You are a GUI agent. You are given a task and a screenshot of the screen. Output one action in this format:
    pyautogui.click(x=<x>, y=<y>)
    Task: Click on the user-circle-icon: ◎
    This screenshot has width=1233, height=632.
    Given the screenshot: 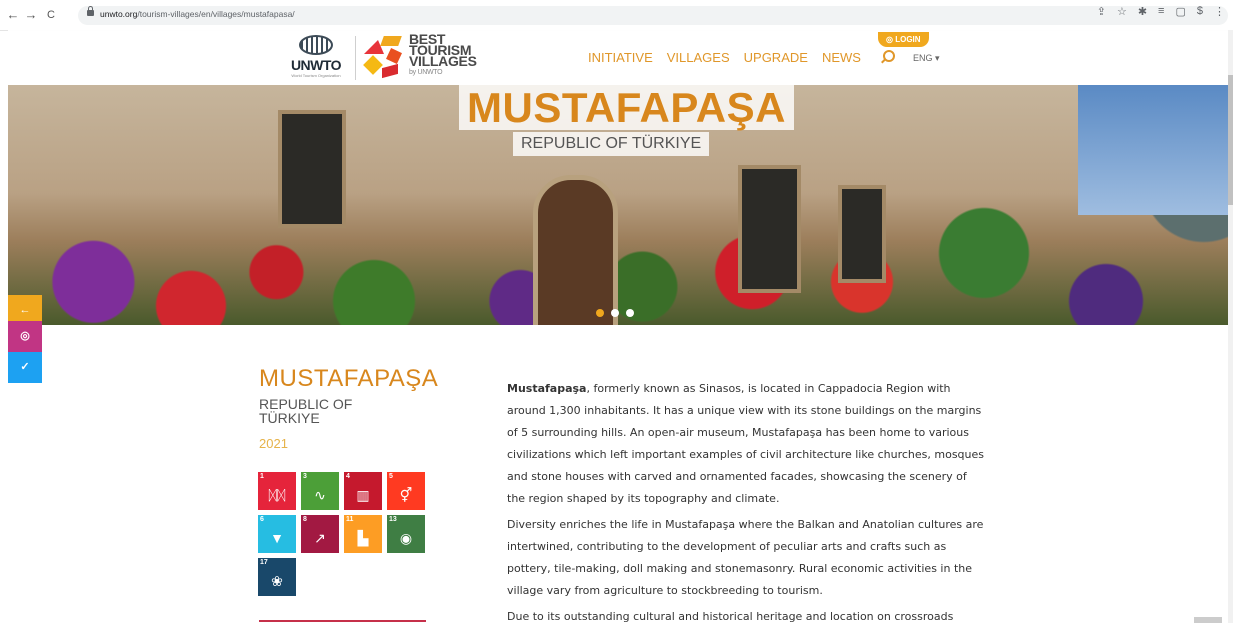 What is the action you would take?
    pyautogui.click(x=891, y=39)
    